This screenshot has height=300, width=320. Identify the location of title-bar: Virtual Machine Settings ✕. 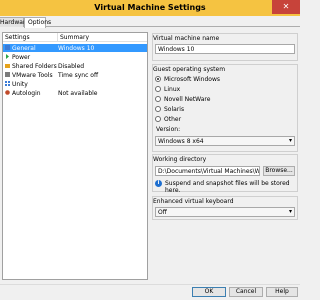
(150, 8).